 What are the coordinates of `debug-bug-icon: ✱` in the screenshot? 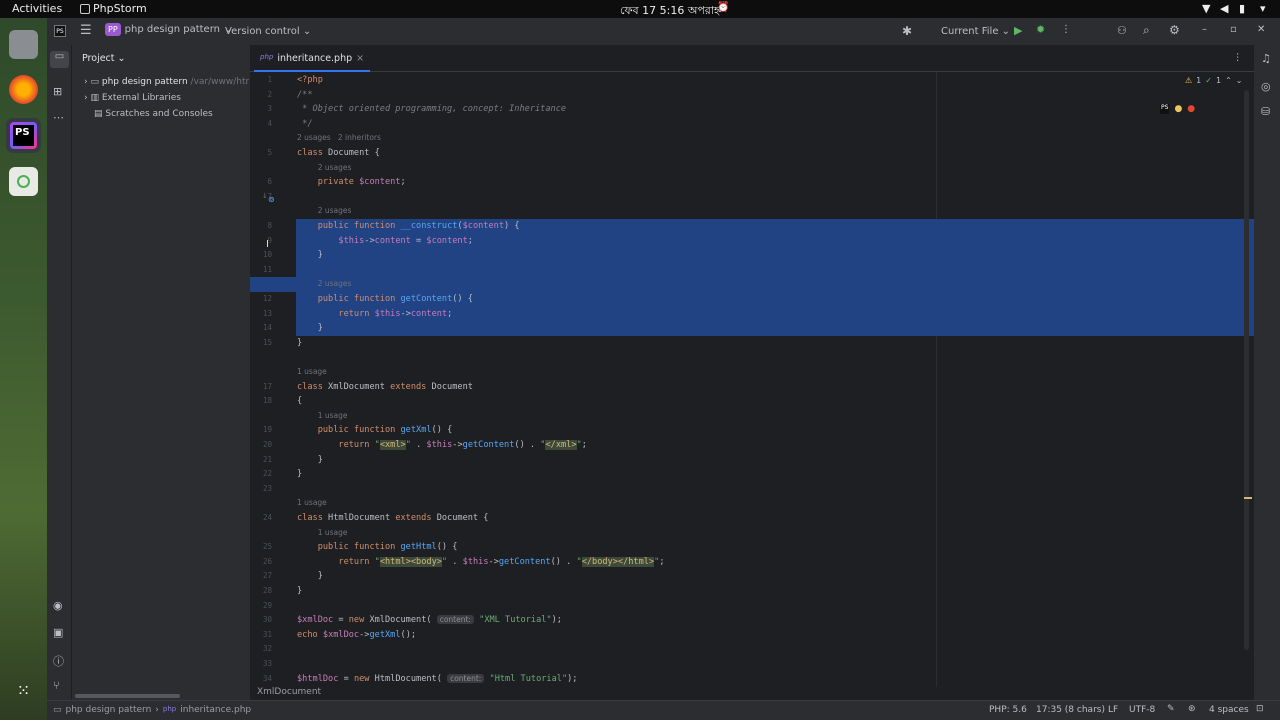 It's located at (907, 31).